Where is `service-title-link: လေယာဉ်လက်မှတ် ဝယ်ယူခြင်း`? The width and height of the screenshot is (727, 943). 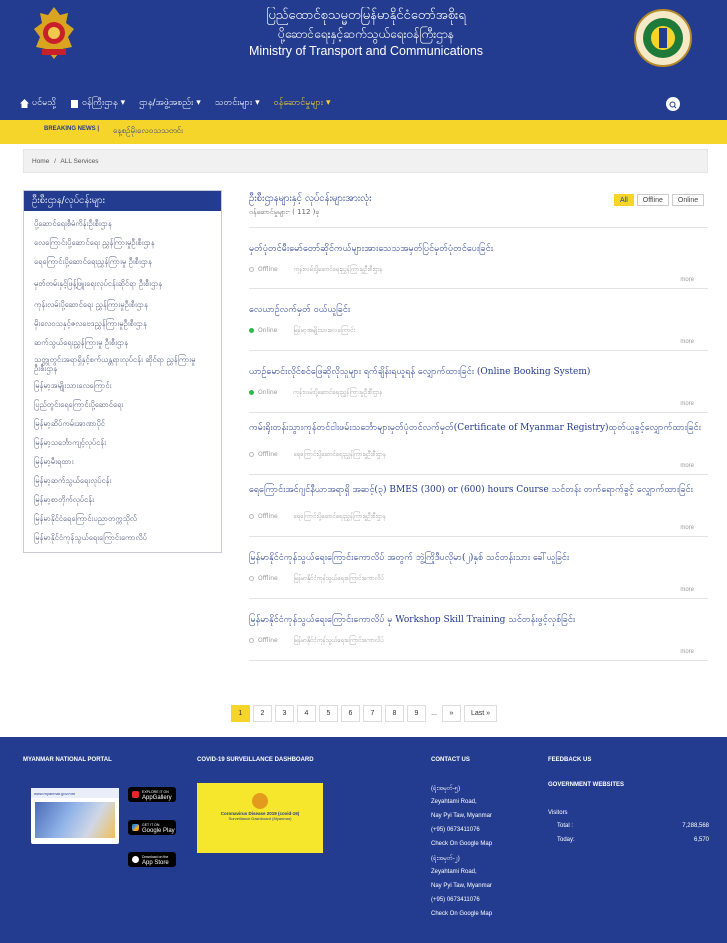 service-title-link: လေယာဉ်လက်မှတ် ဝယ်ယူခြင်း is located at coordinates (478, 310).